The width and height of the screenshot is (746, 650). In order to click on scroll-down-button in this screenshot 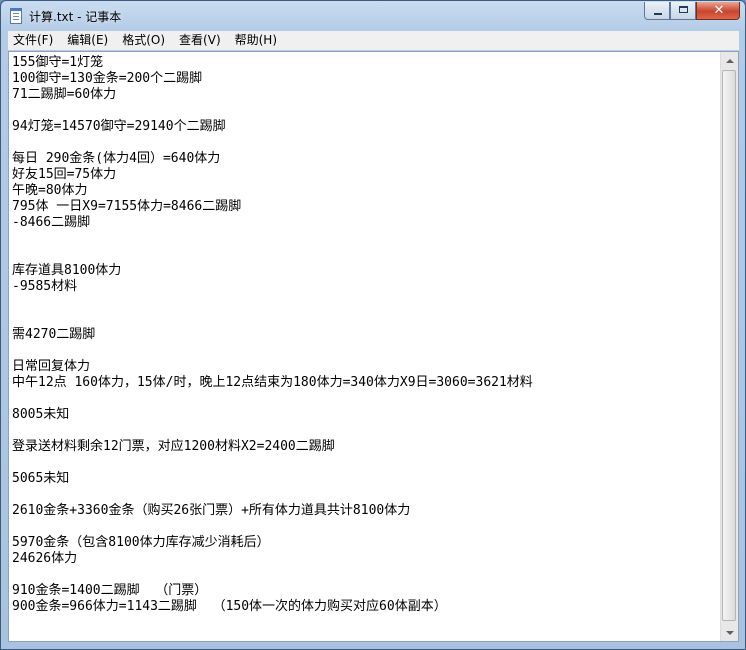, I will do `click(729, 632)`.